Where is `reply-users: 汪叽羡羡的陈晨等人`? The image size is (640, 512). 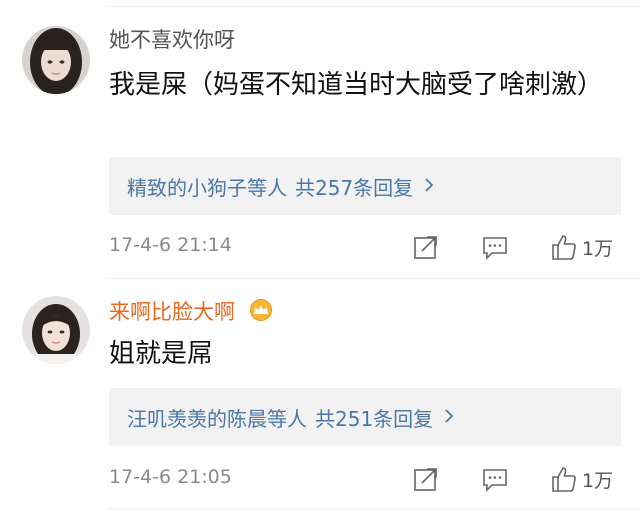
reply-users: 汪叽羡羡的陈晨等人 is located at coordinates (217, 418).